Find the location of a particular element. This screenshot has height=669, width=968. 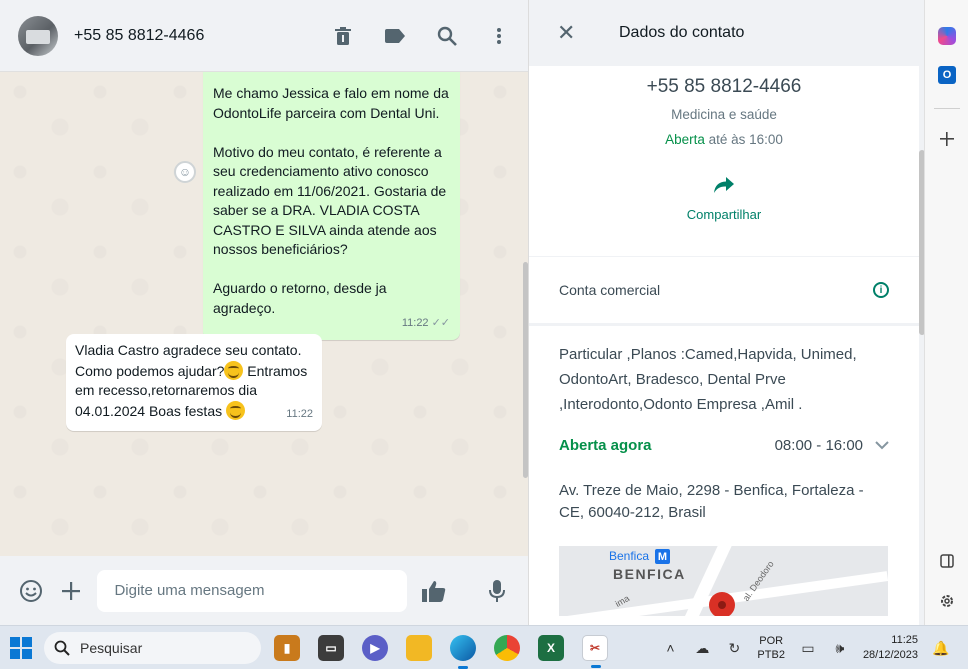

add-plus-icon is located at coordinates (947, 139).